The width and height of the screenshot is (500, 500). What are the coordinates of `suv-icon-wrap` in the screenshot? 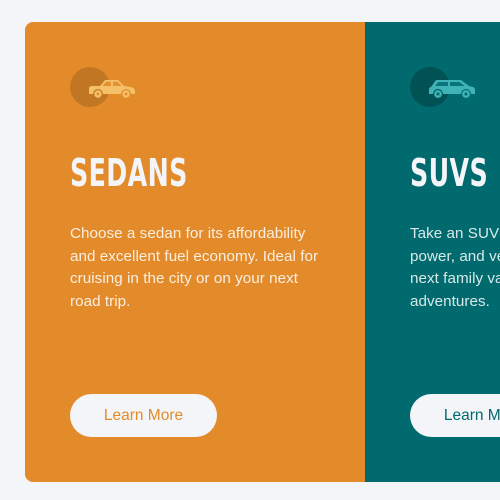 It's located at (442, 89).